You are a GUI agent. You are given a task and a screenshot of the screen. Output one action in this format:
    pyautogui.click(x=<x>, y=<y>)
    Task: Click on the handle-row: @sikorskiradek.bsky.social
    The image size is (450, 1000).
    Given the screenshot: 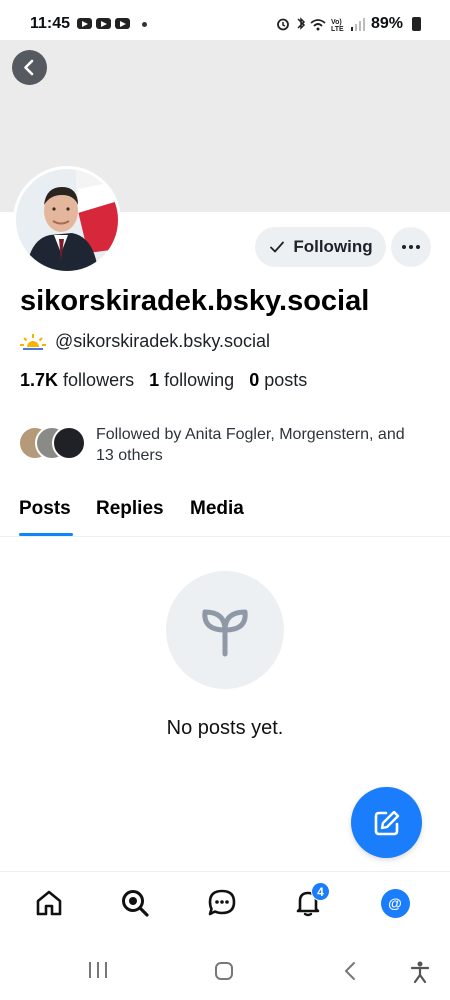 What is the action you would take?
    pyautogui.click(x=145, y=341)
    